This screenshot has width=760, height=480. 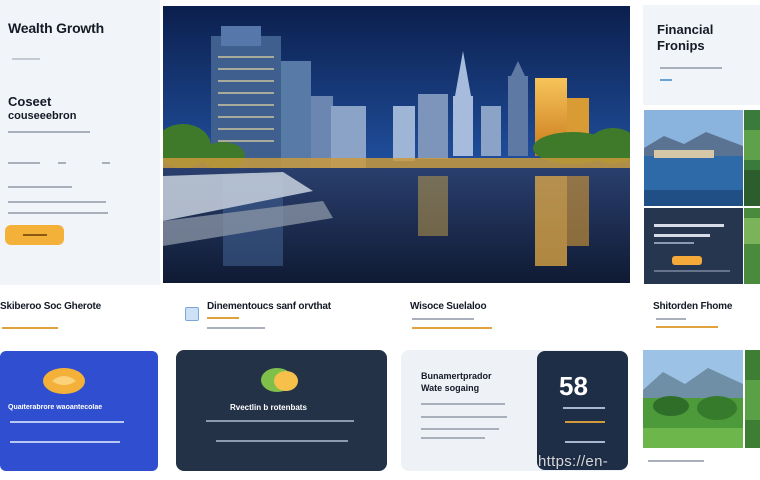 What do you see at coordinates (573, 386) in the screenshot?
I see `stat-value: 58` at bounding box center [573, 386].